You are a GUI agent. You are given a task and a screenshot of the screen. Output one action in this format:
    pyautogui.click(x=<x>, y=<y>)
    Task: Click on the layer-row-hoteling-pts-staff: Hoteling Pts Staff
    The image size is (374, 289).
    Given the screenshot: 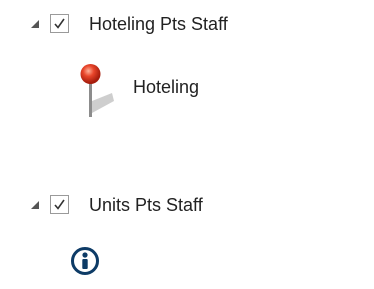 What is the action you would take?
    pyautogui.click(x=187, y=24)
    